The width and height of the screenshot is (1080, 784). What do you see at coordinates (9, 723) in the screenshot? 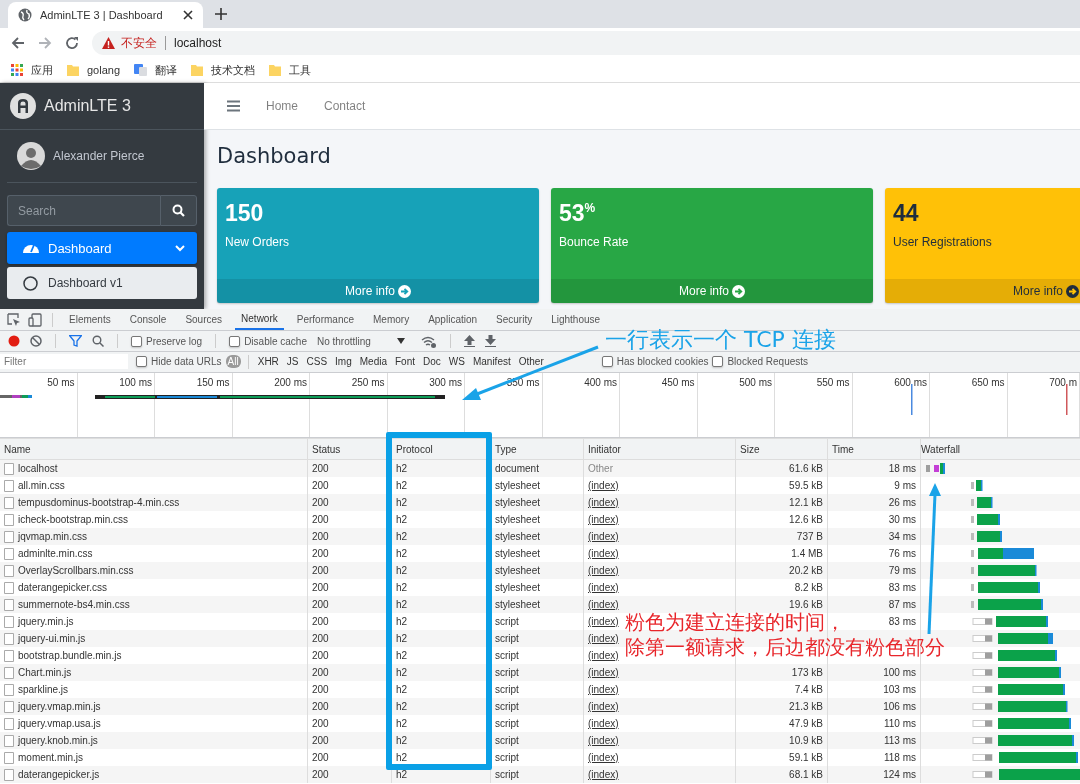
I see `file-icon` at bounding box center [9, 723].